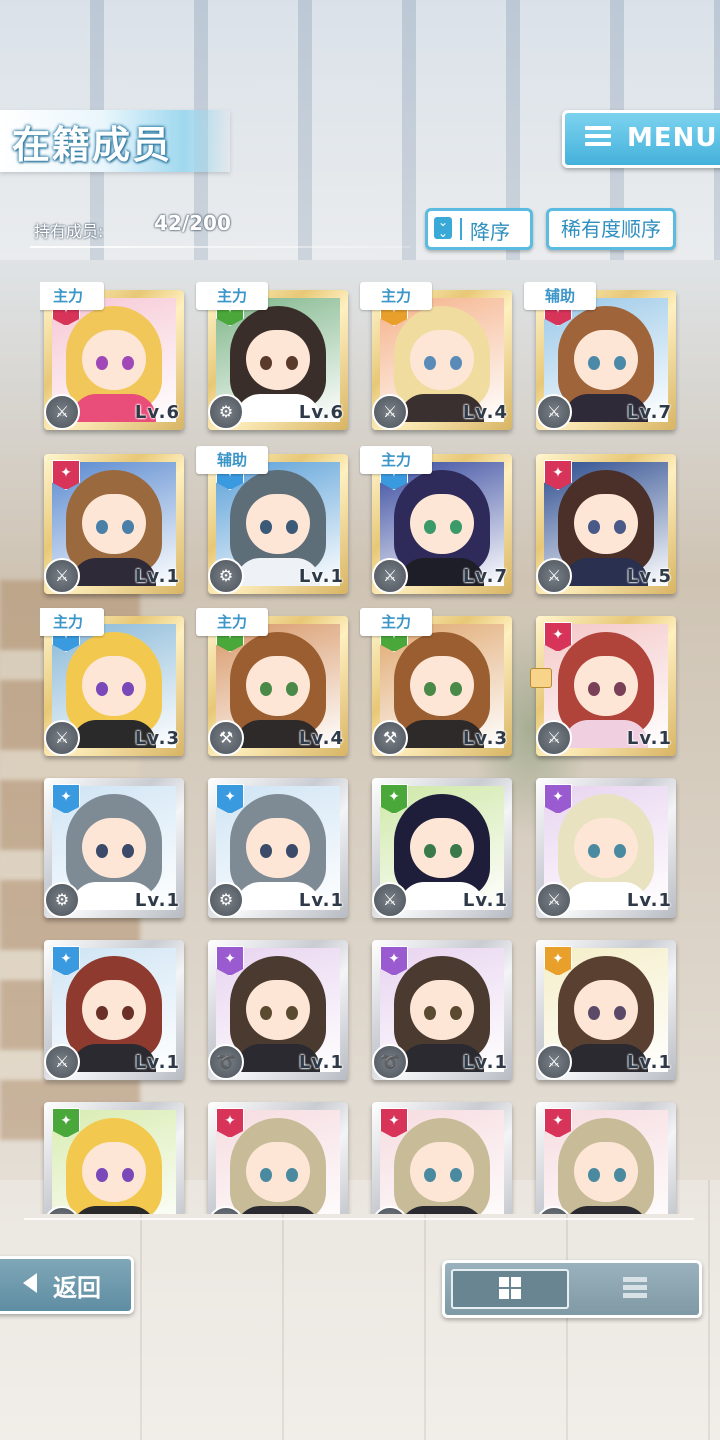  What do you see at coordinates (92, 145) in the screenshot?
I see `page-title: 在籍成员` at bounding box center [92, 145].